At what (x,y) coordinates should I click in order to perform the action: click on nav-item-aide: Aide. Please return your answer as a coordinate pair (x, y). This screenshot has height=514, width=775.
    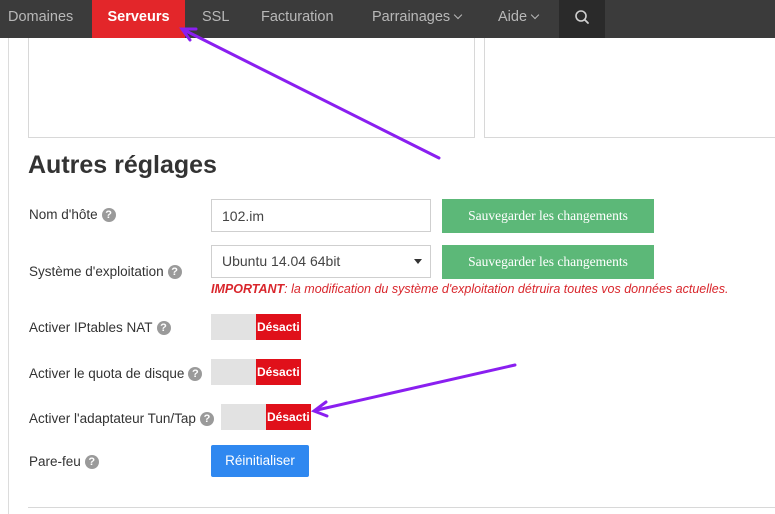
    Looking at the image, I should click on (519, 19).